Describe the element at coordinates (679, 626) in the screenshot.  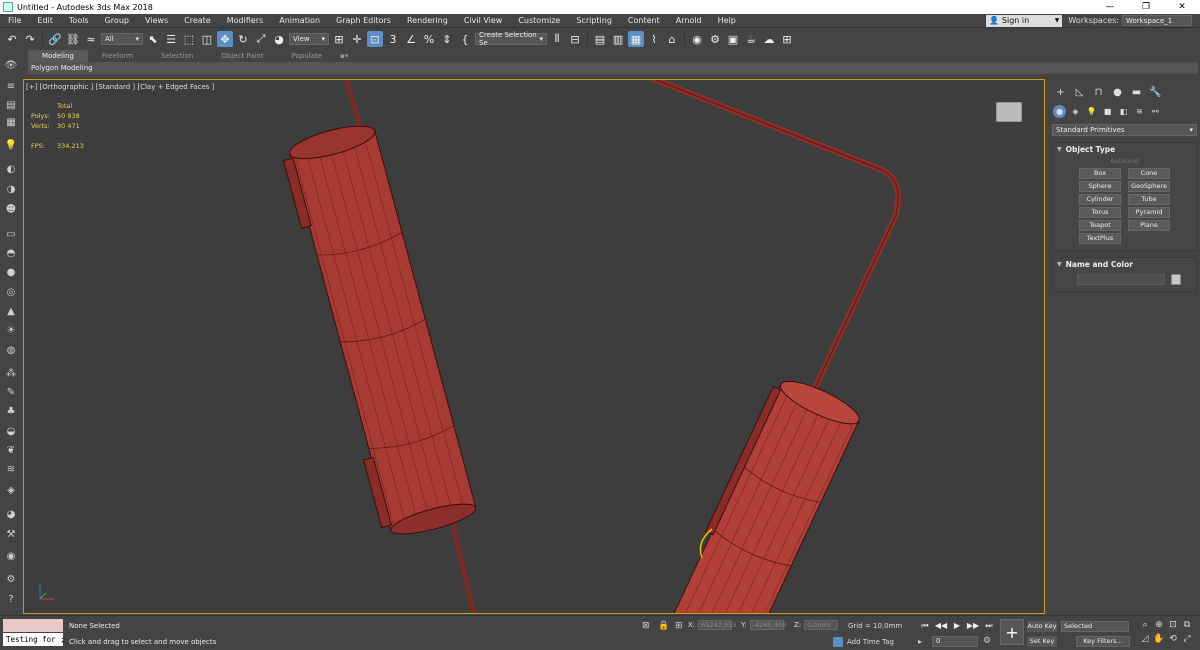
I see `absolute-mode-icon: ⊞` at that location.